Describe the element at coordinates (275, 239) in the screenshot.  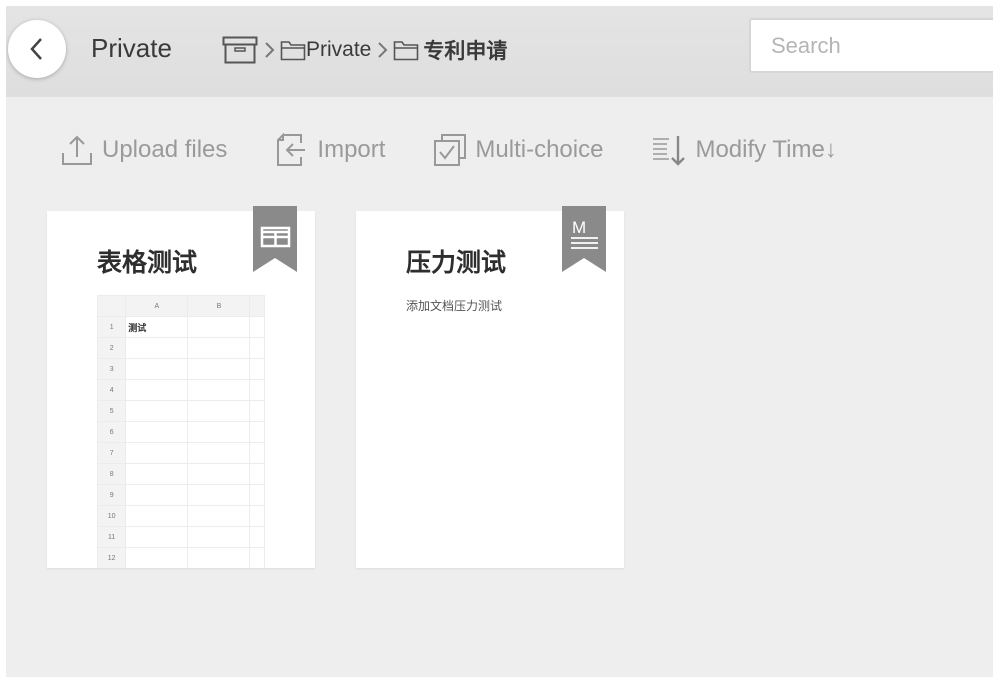
I see `table-icon` at that location.